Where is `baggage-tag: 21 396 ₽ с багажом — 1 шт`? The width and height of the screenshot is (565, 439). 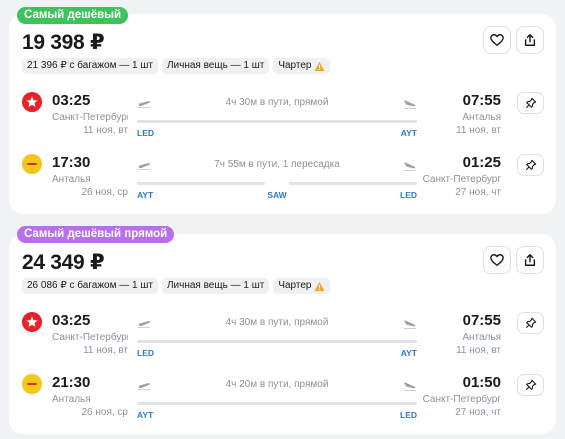 baggage-tag: 21 396 ₽ с багажом — 1 шт is located at coordinates (90, 66).